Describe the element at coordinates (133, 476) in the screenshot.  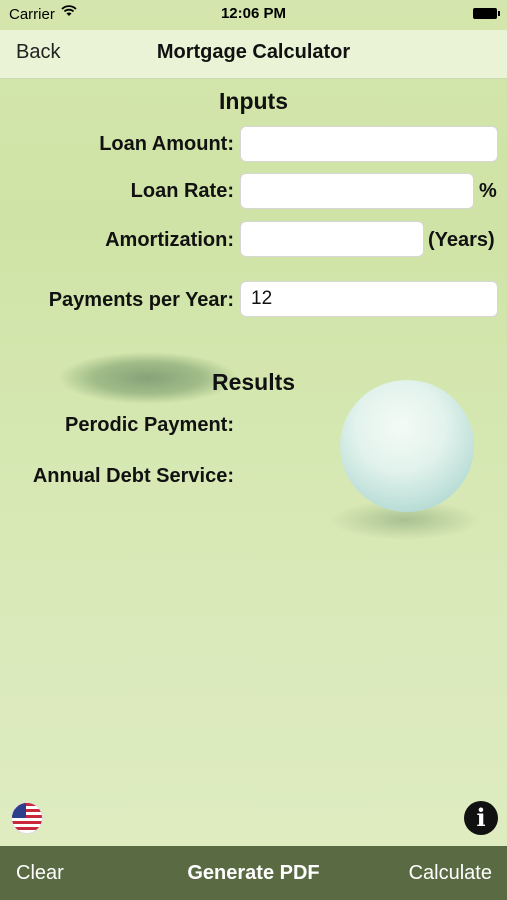
I see `annual-debt-service-label: Annual Debt Service:` at that location.